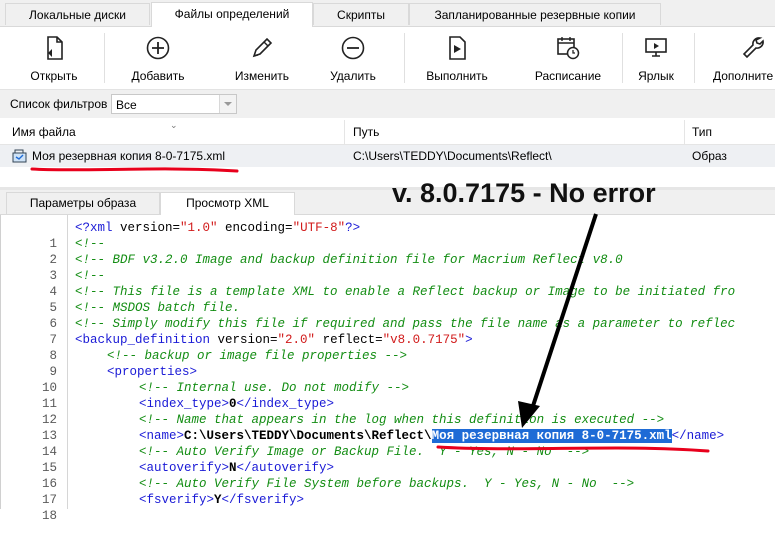 This screenshot has height=556, width=775. I want to click on row-filename: Моя резервная копия 8-0-7175.xml, so click(129, 156).